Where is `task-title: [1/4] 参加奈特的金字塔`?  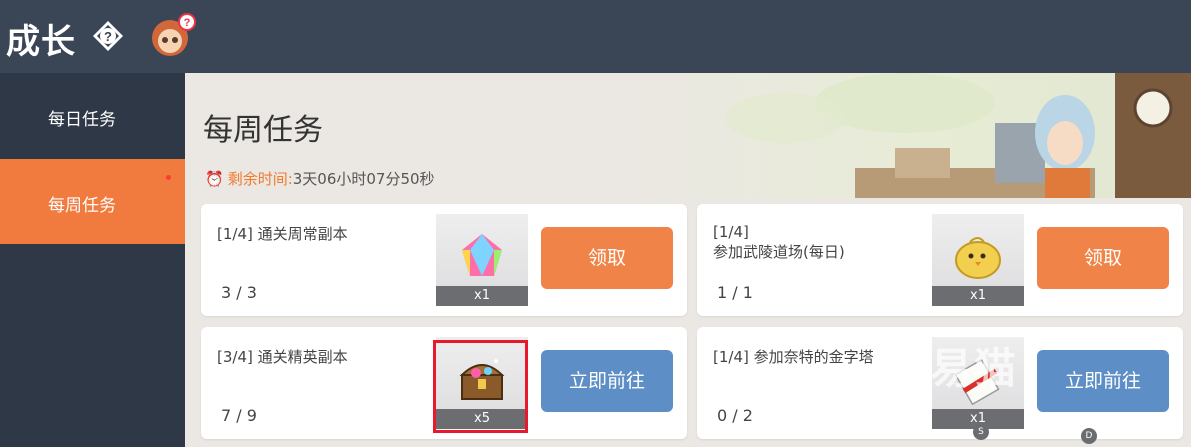 task-title: [1/4] 参加奈特的金字塔 is located at coordinates (793, 357).